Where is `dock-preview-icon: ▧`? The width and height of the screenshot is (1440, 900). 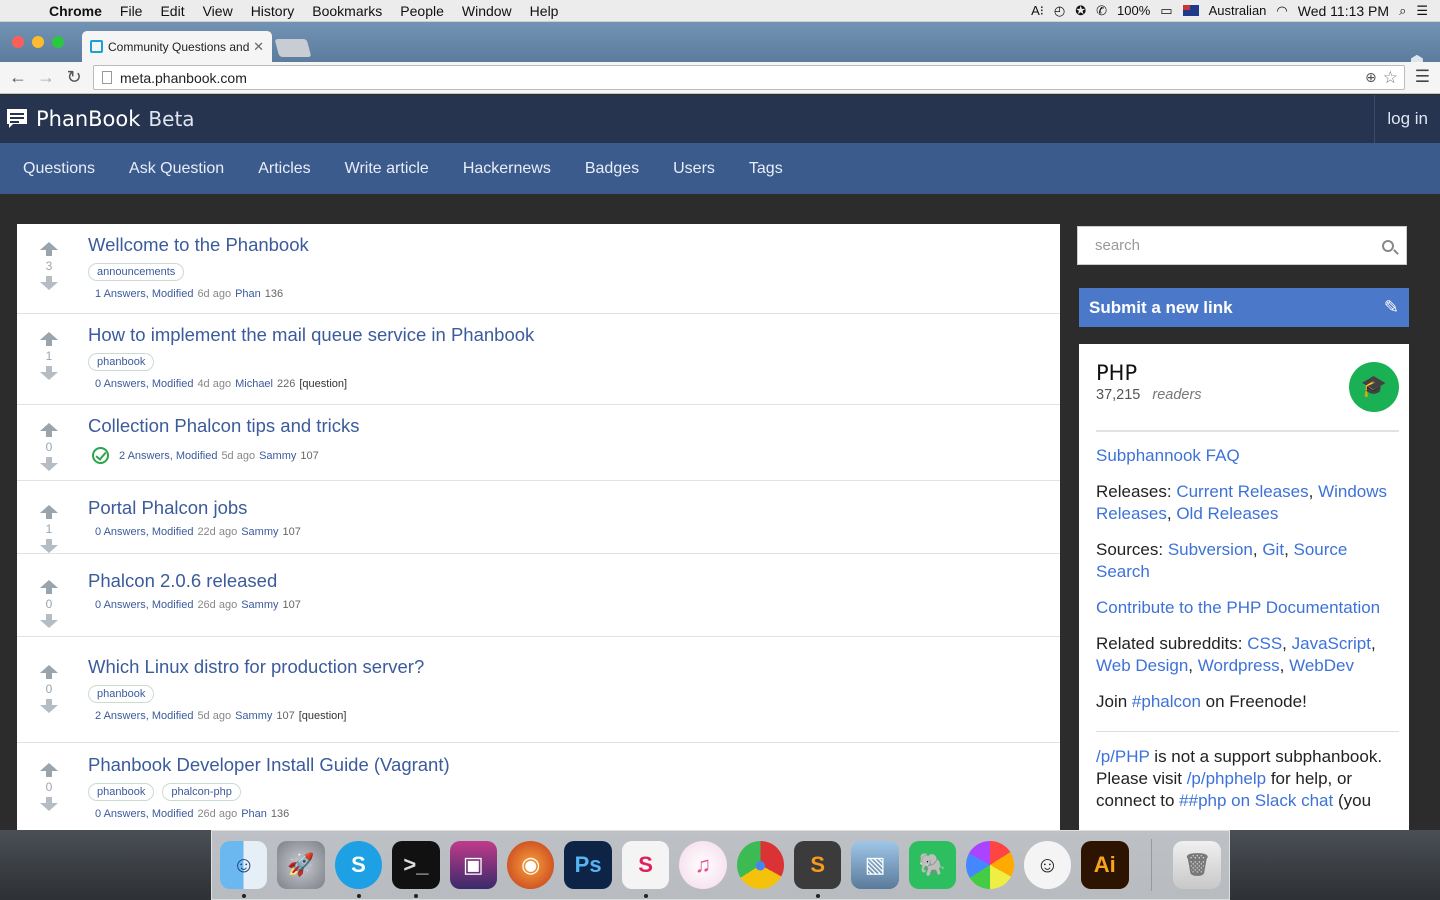 dock-preview-icon: ▧ is located at coordinates (875, 865).